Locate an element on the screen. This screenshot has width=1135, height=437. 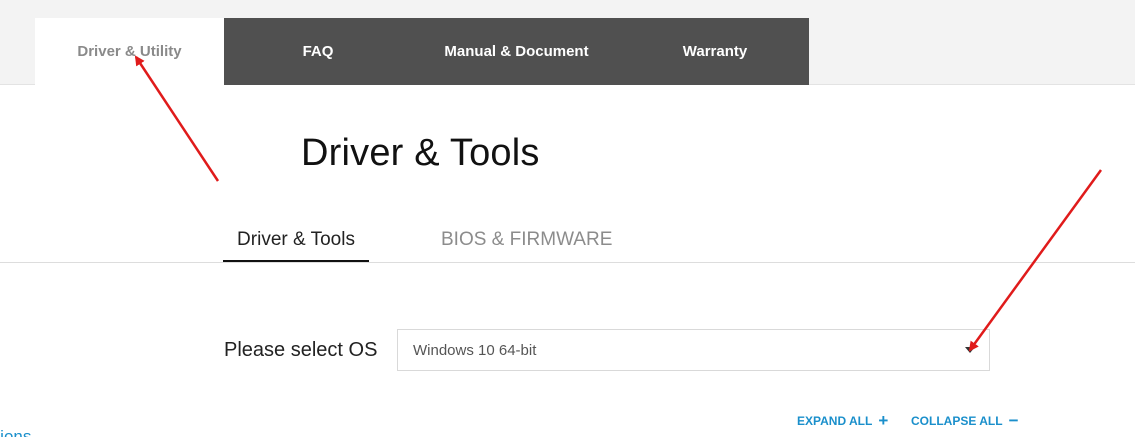
tab-manual-document: Manual & Document is located at coordinates (516, 51).